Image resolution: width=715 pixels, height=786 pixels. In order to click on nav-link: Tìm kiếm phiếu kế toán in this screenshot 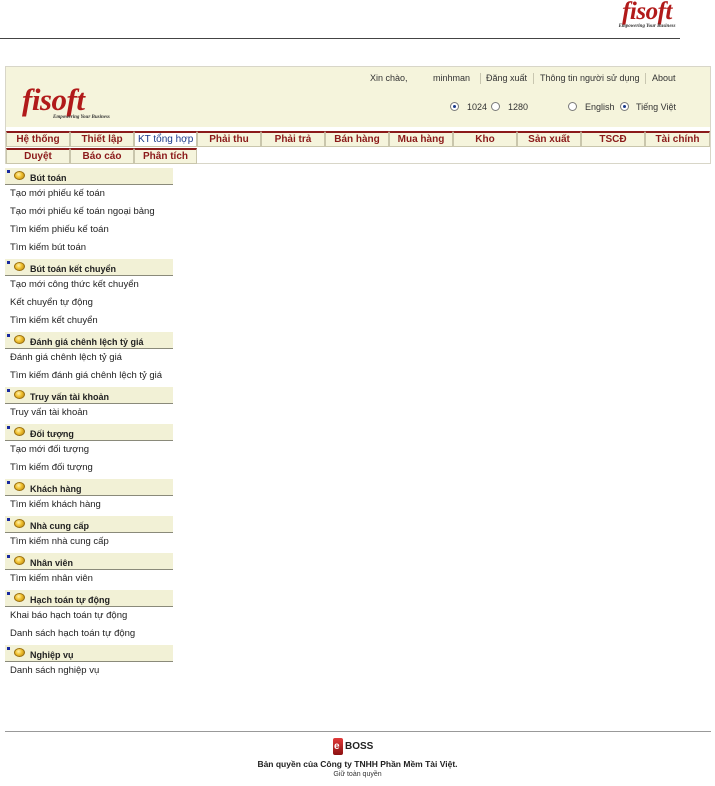, I will do `click(89, 230)`.